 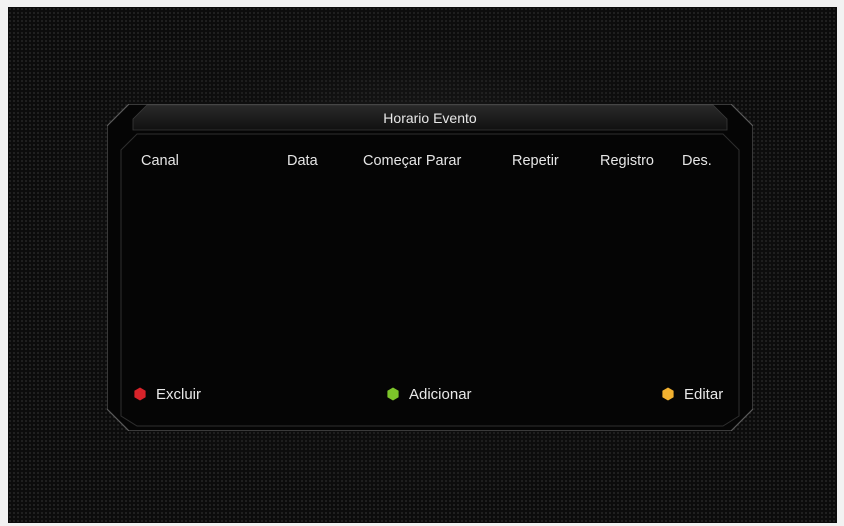 What do you see at coordinates (697, 161) in the screenshot?
I see `column-header-des: Des.` at bounding box center [697, 161].